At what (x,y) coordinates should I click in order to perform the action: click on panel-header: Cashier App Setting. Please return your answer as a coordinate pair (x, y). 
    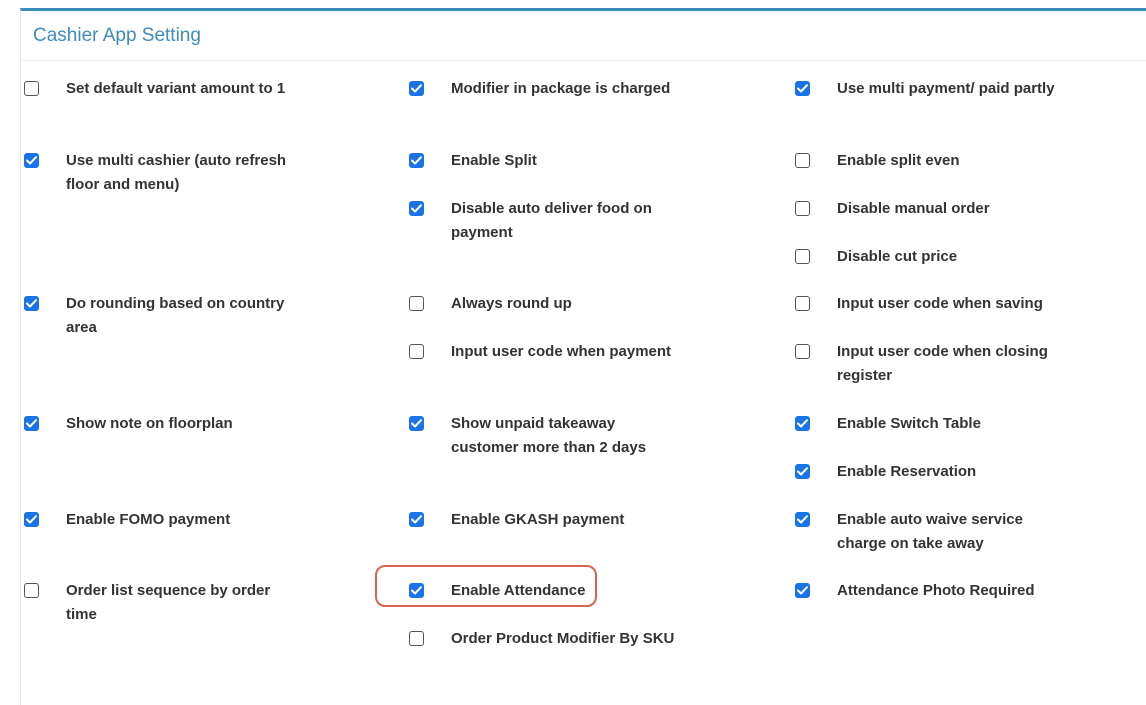
    Looking at the image, I should click on (583, 36).